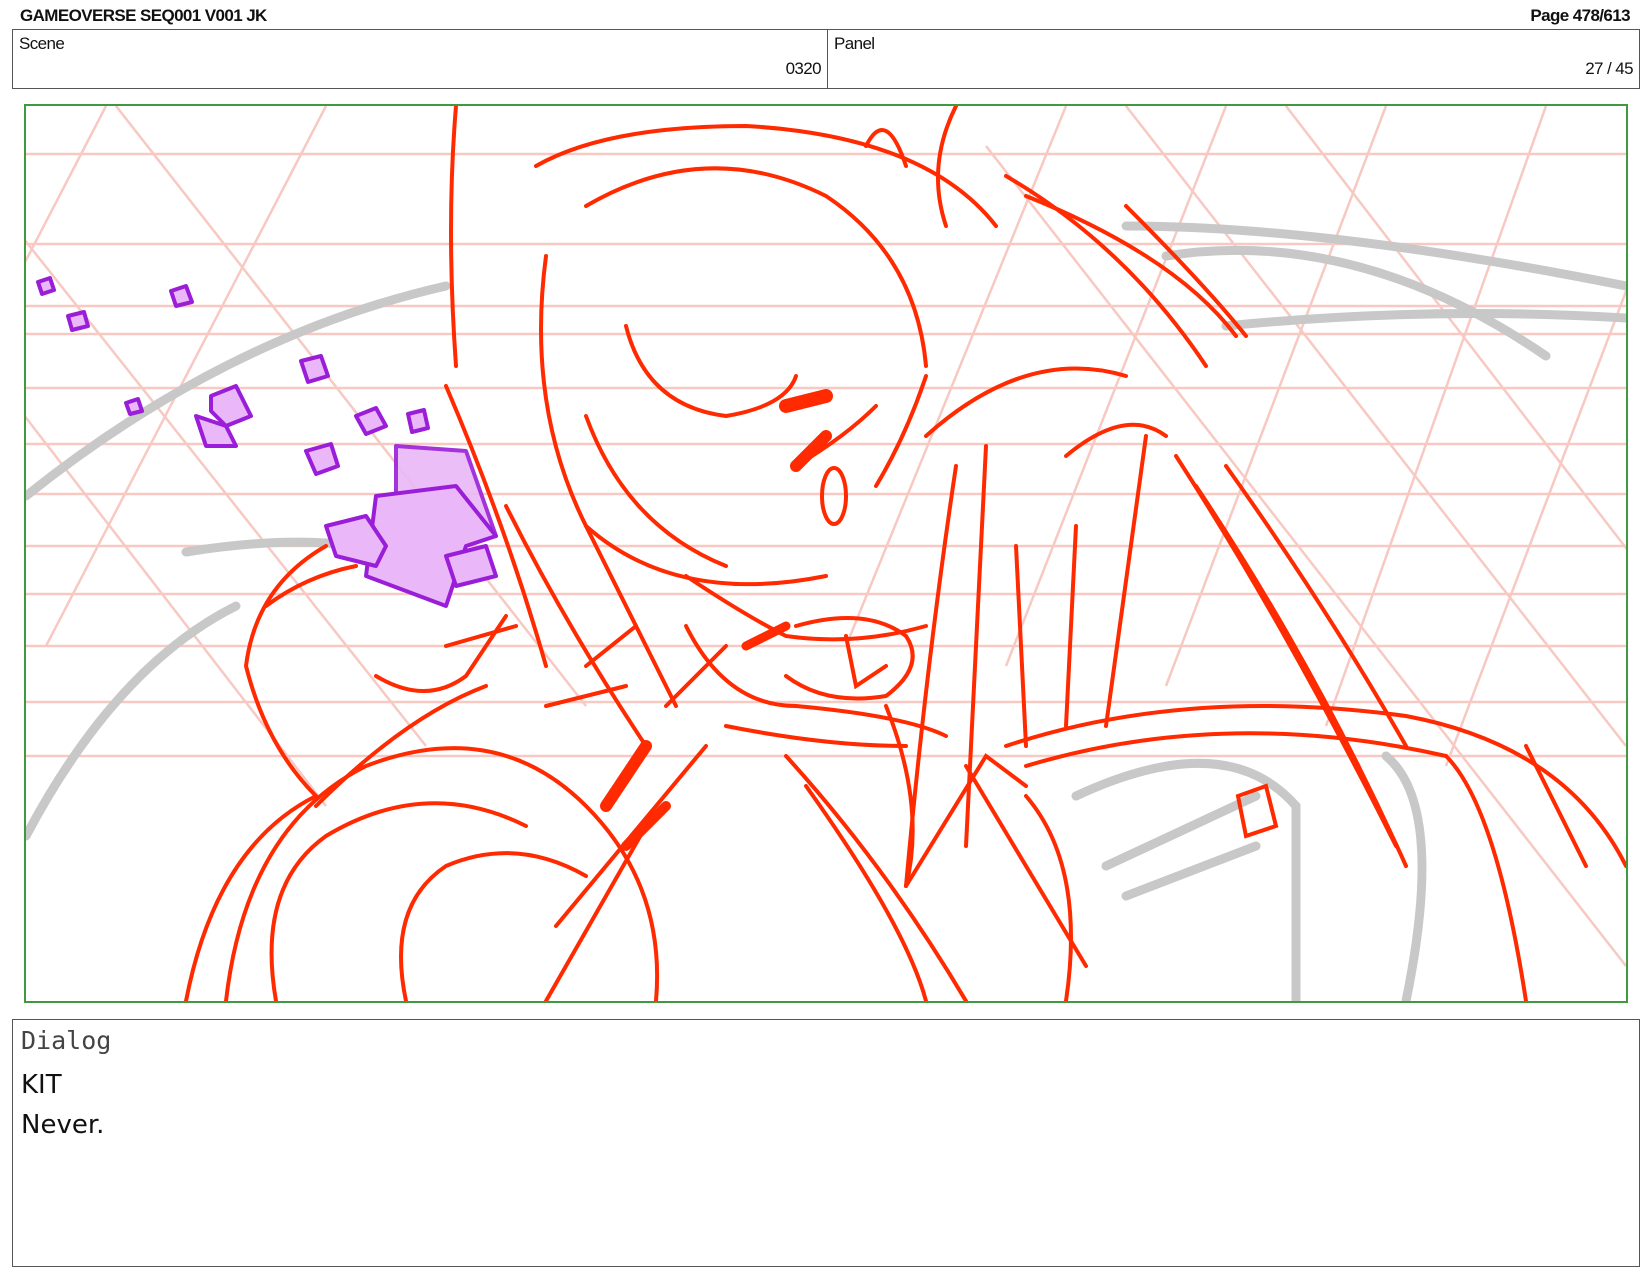 Image resolution: width=1650 pixels, height=1275 pixels. I want to click on document-title: GAMEOVERSE SEQ001 V001 JK, so click(143, 15).